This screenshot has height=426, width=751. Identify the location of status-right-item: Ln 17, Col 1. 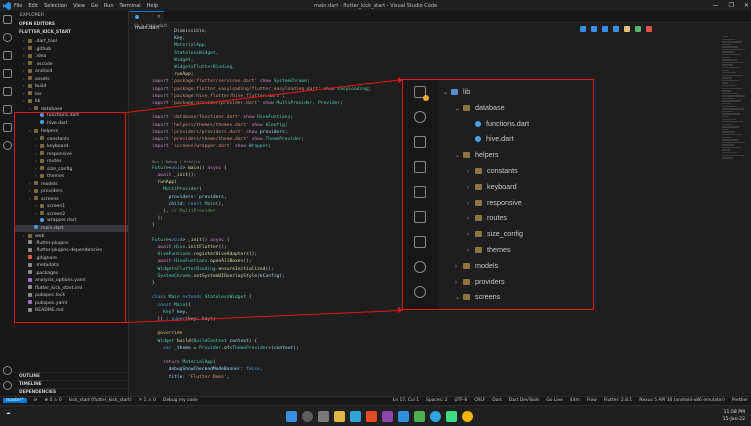
(406, 400).